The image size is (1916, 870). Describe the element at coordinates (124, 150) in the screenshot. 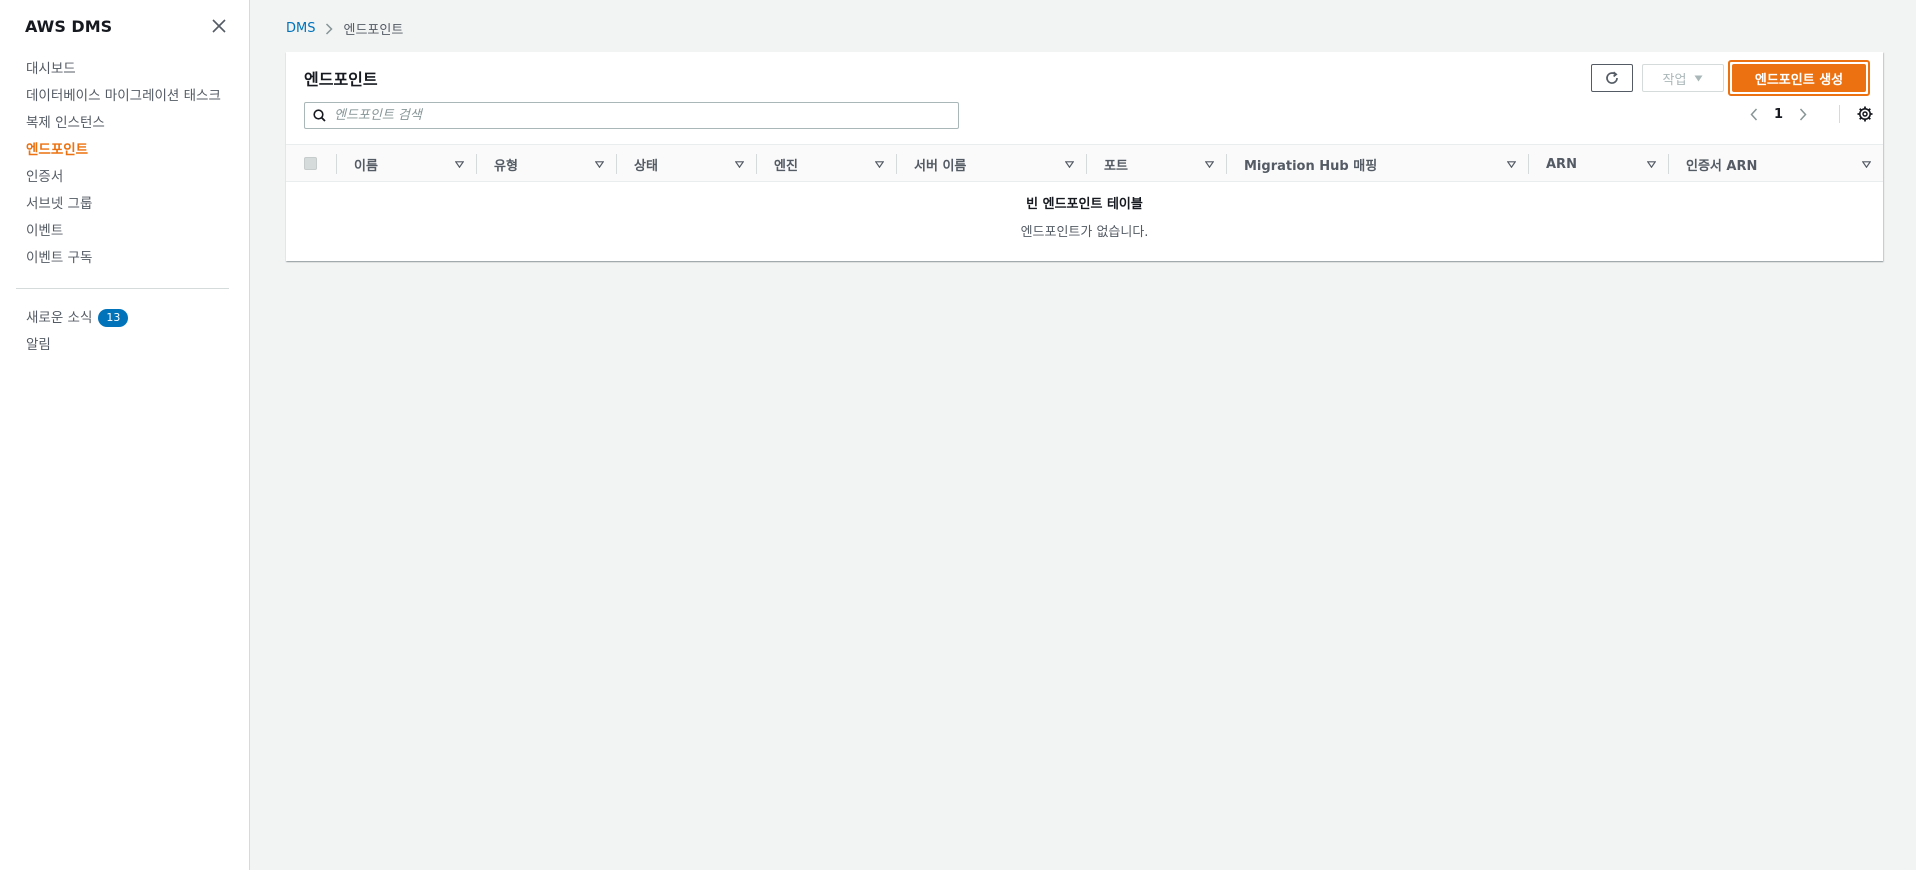

I see `sidebar-item-endpoints: 엔드포인트` at that location.